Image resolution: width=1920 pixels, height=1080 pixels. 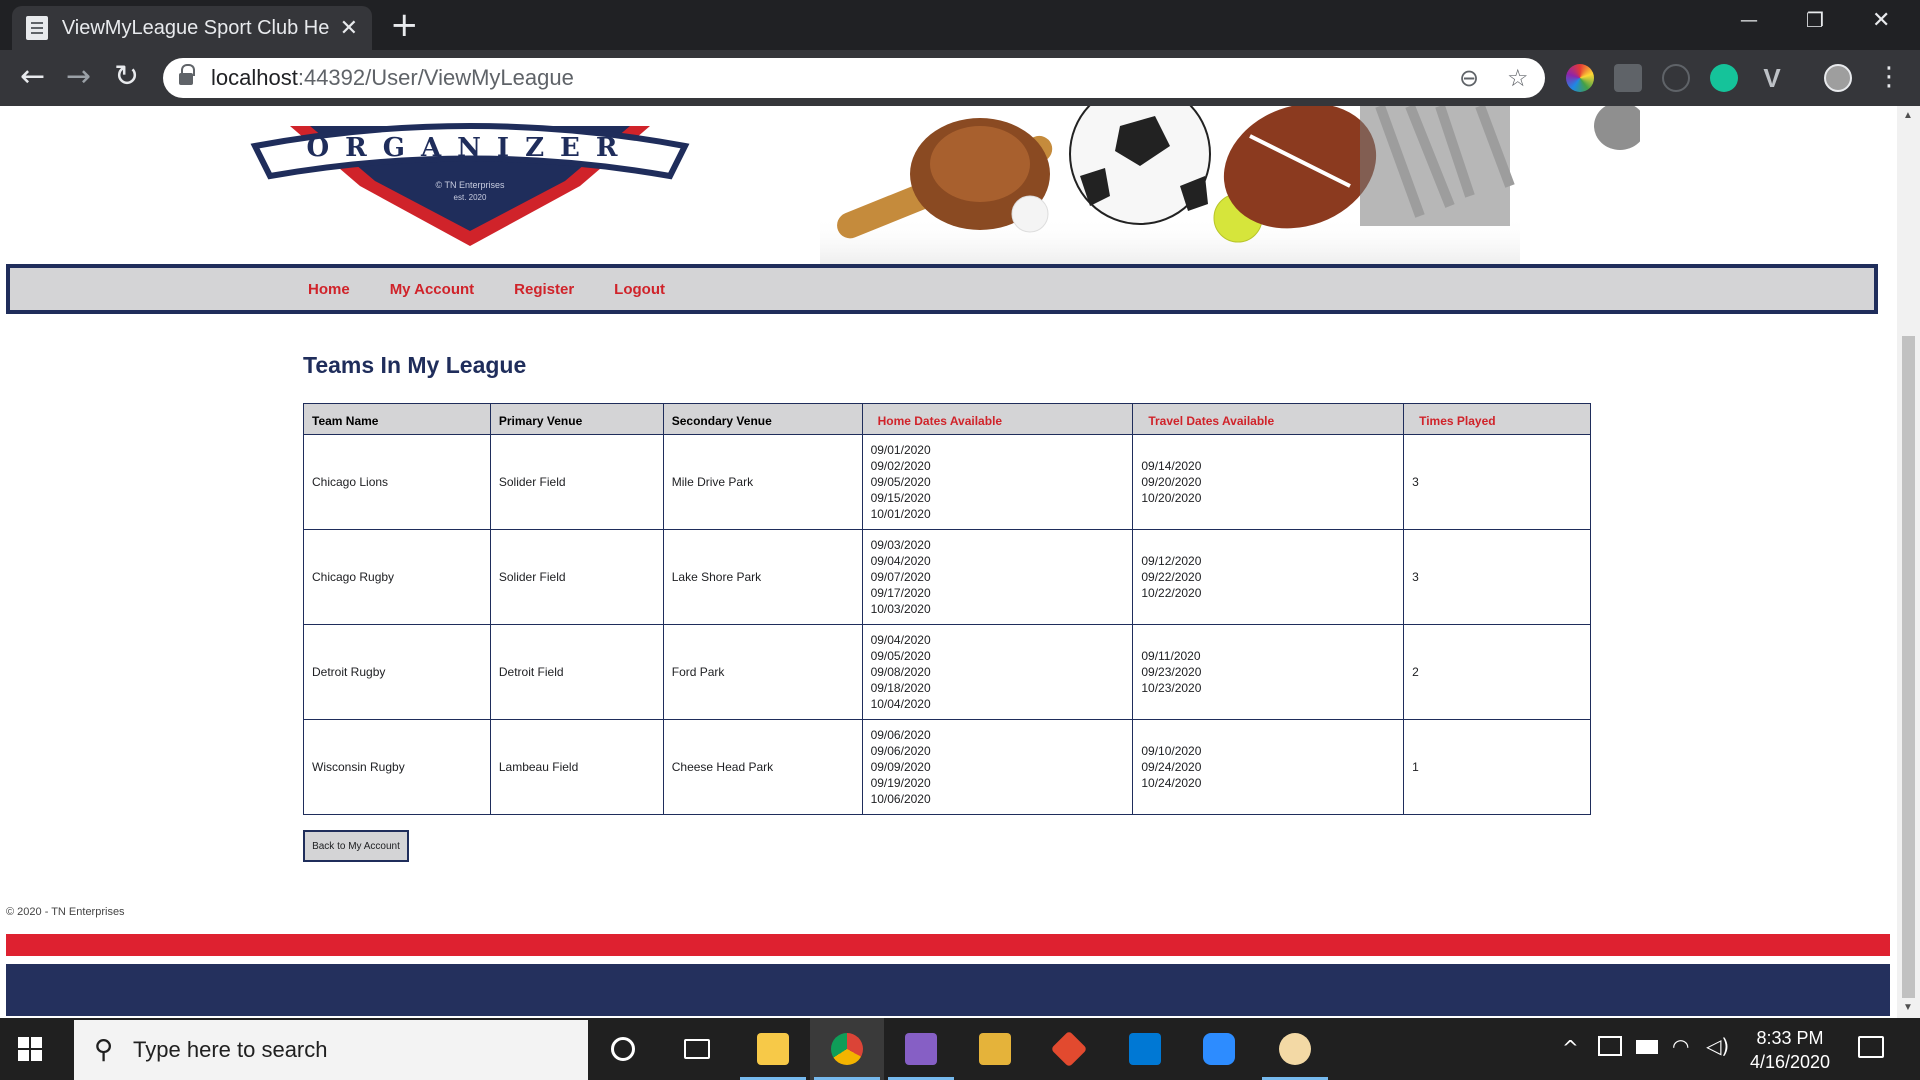 What do you see at coordinates (1171, 561) in the screenshot?
I see `travel-date: 09/12/2020` at bounding box center [1171, 561].